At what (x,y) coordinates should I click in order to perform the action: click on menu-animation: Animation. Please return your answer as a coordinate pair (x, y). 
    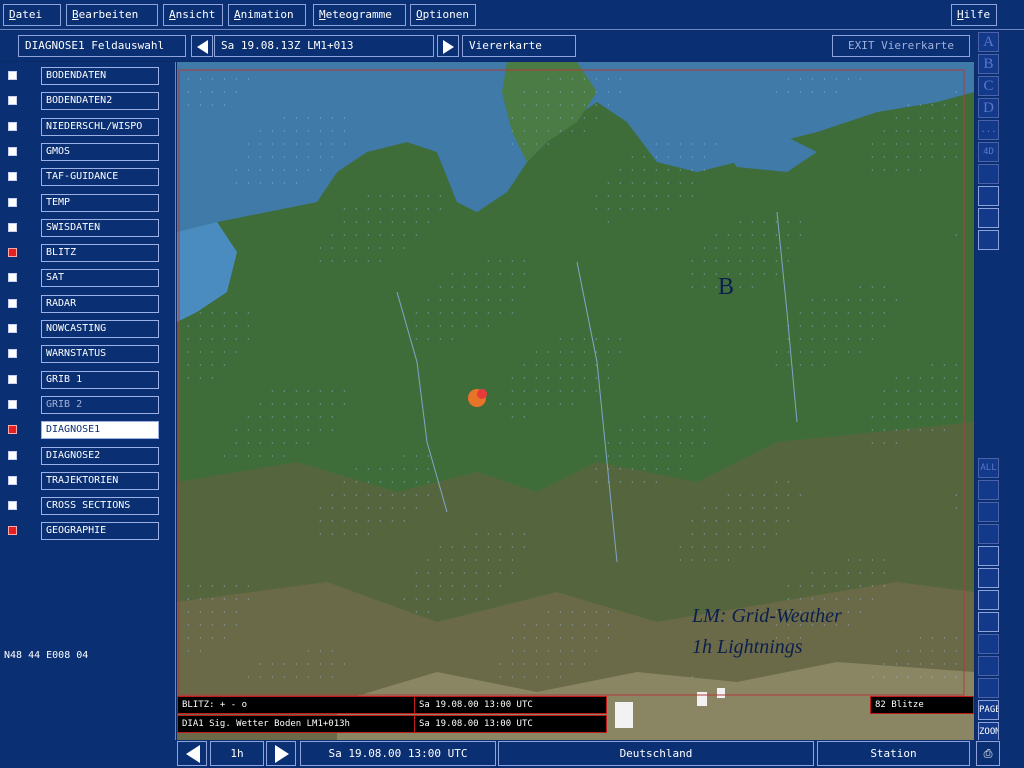
    Looking at the image, I should click on (267, 15).